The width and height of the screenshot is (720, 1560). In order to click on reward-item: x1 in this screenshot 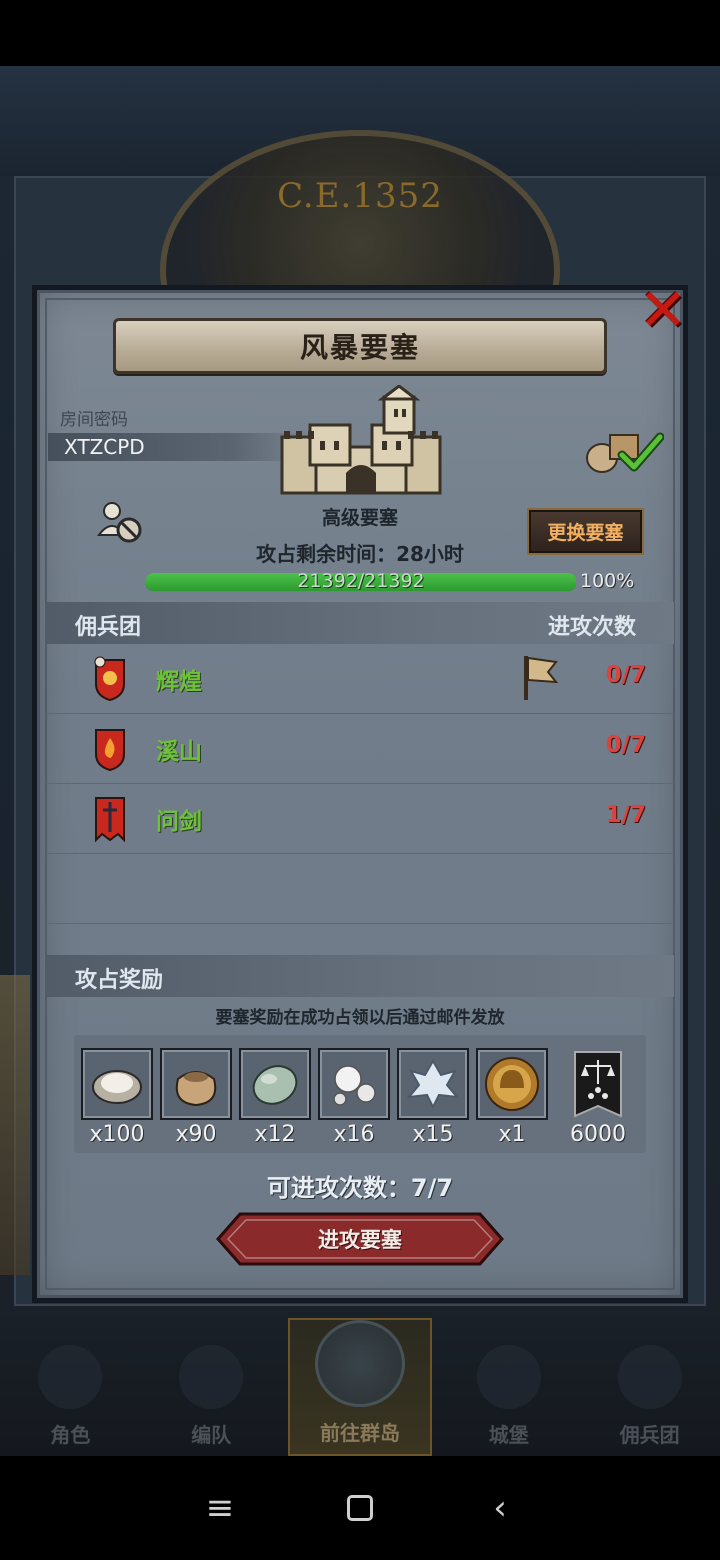, I will do `click(512, 1097)`.